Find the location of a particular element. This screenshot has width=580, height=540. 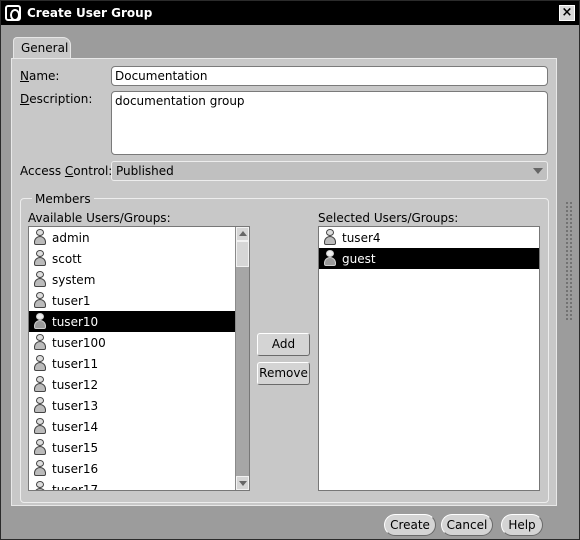

access-control-value: Published is located at coordinates (145, 171).